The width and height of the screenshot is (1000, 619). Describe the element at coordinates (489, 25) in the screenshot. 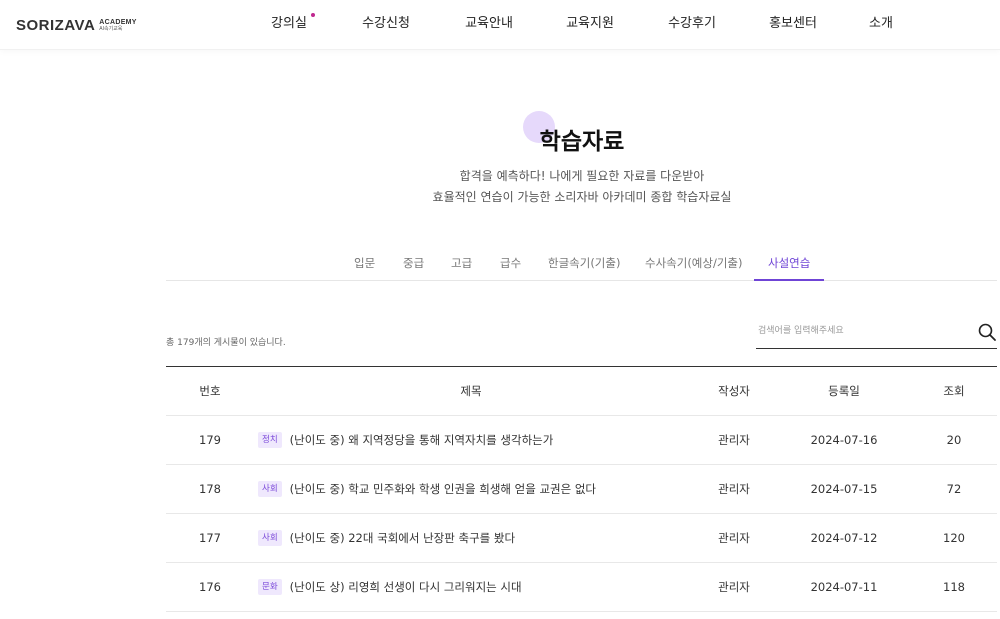

I see `nav-item-education-info: 교육안내` at that location.